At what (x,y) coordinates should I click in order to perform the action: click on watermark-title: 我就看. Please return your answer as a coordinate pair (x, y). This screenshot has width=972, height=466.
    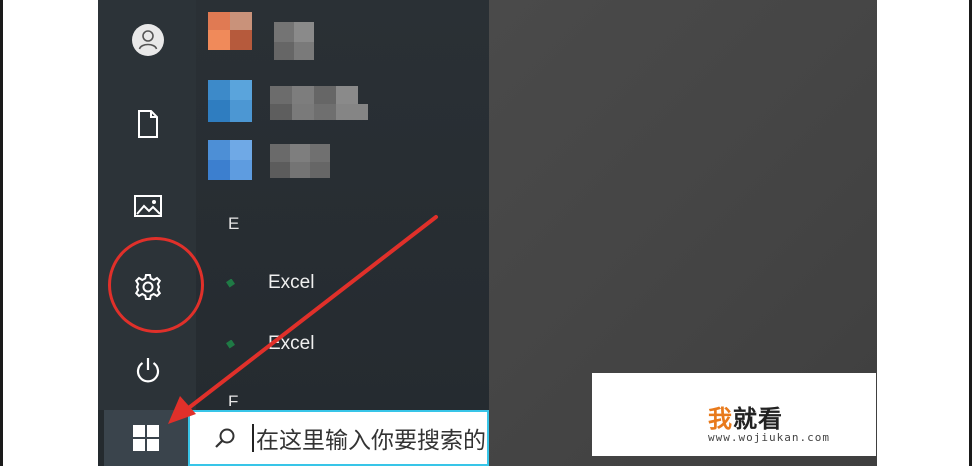
    Looking at the image, I should click on (745, 416).